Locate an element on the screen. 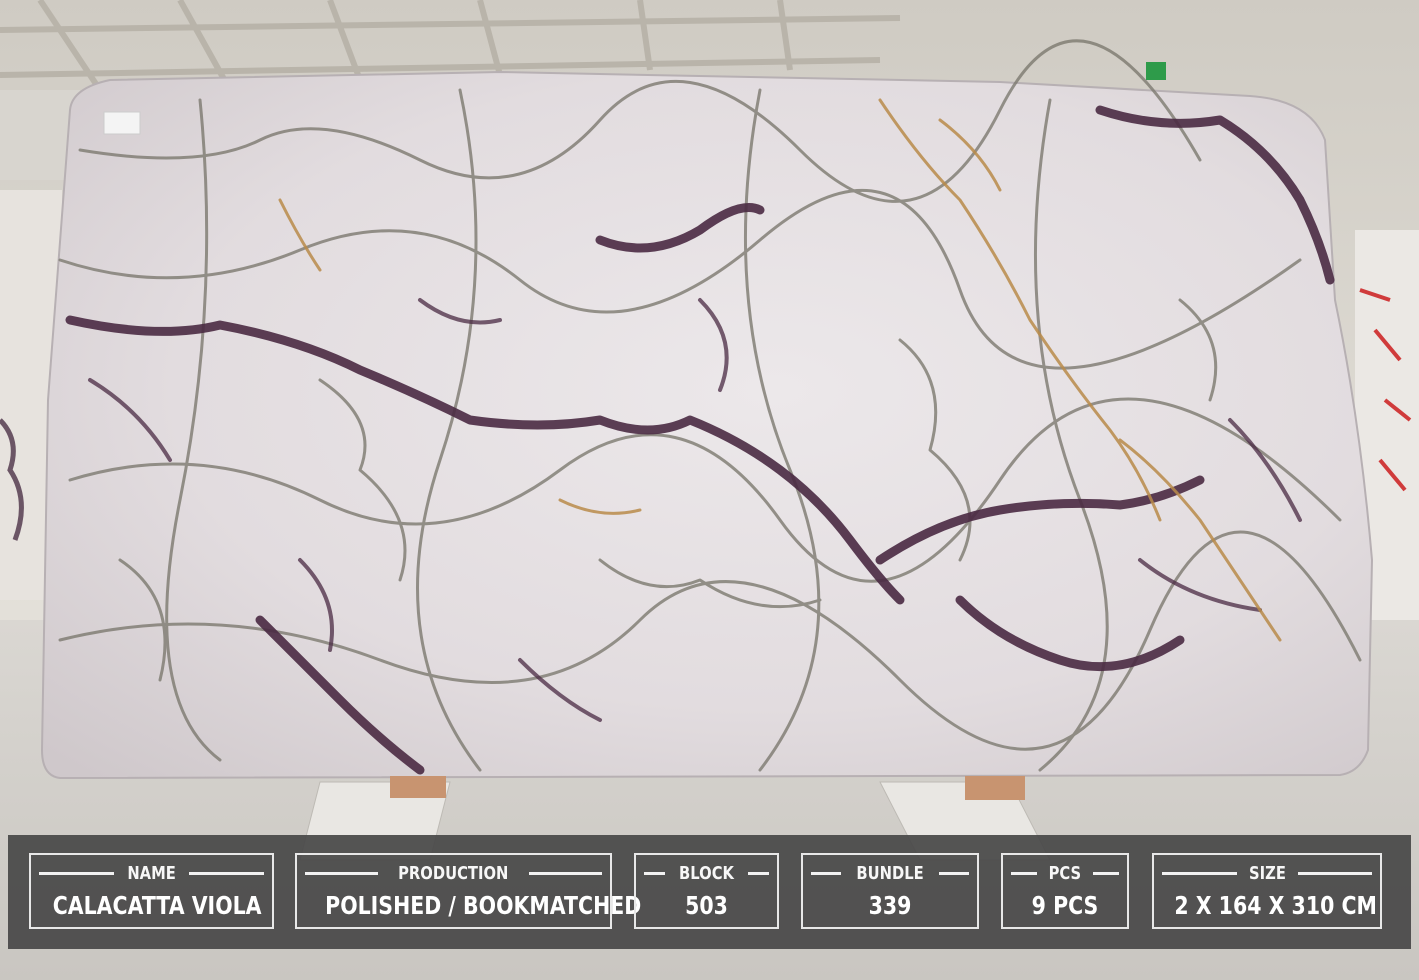  info-name-header: NAME is located at coordinates (151, 873).